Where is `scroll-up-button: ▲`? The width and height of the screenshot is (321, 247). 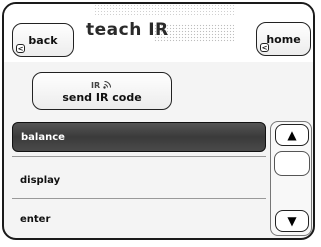 scroll-up-button: ▲ is located at coordinates (292, 135).